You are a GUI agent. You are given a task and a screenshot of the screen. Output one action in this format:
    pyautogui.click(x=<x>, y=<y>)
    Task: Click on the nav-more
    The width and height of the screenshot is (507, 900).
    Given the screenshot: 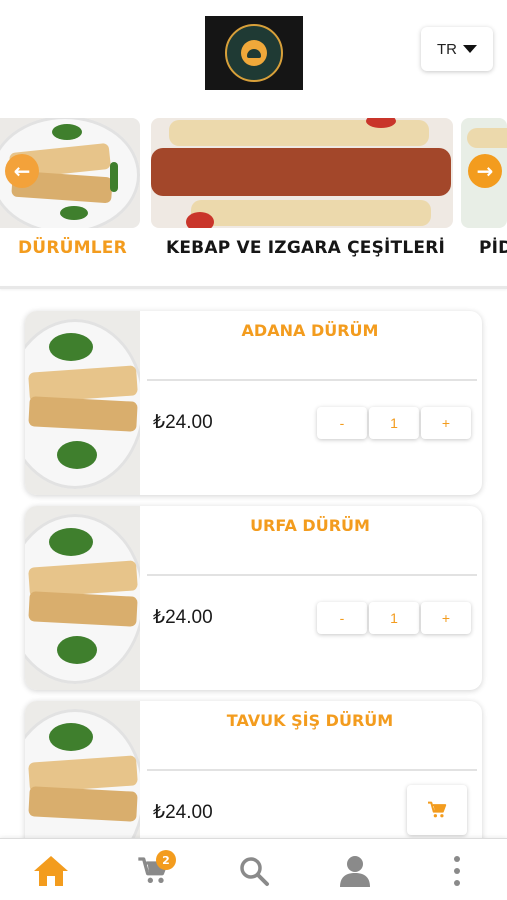 What is the action you would take?
    pyautogui.click(x=457, y=871)
    